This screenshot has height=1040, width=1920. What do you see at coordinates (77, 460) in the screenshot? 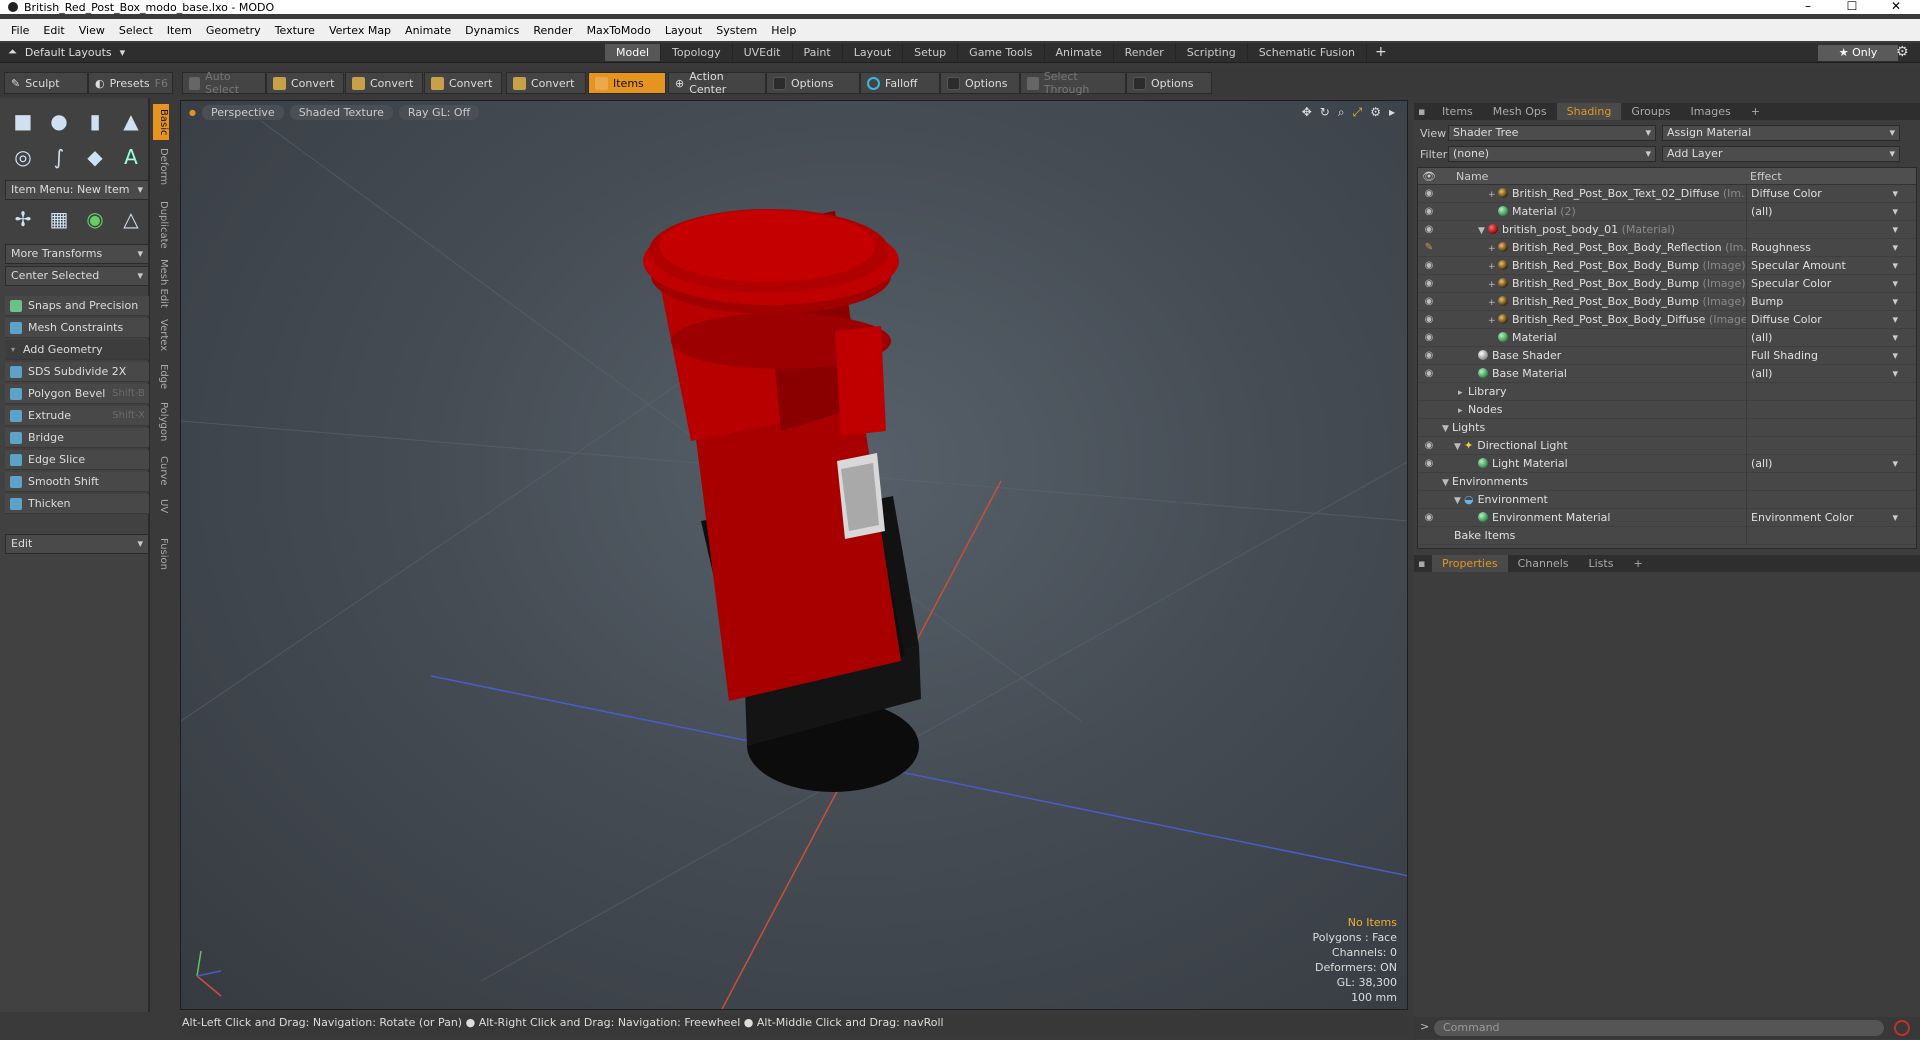
I see `edge-slice-button: Edge Slice` at bounding box center [77, 460].